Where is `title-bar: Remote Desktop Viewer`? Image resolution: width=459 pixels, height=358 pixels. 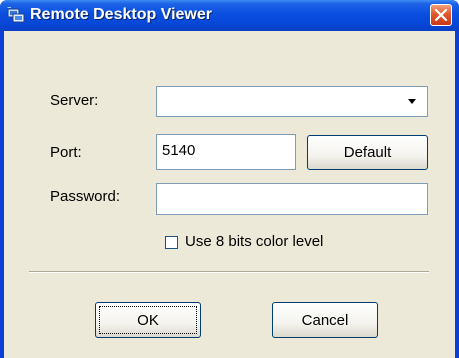 title-bar: Remote Desktop Viewer is located at coordinates (229, 15).